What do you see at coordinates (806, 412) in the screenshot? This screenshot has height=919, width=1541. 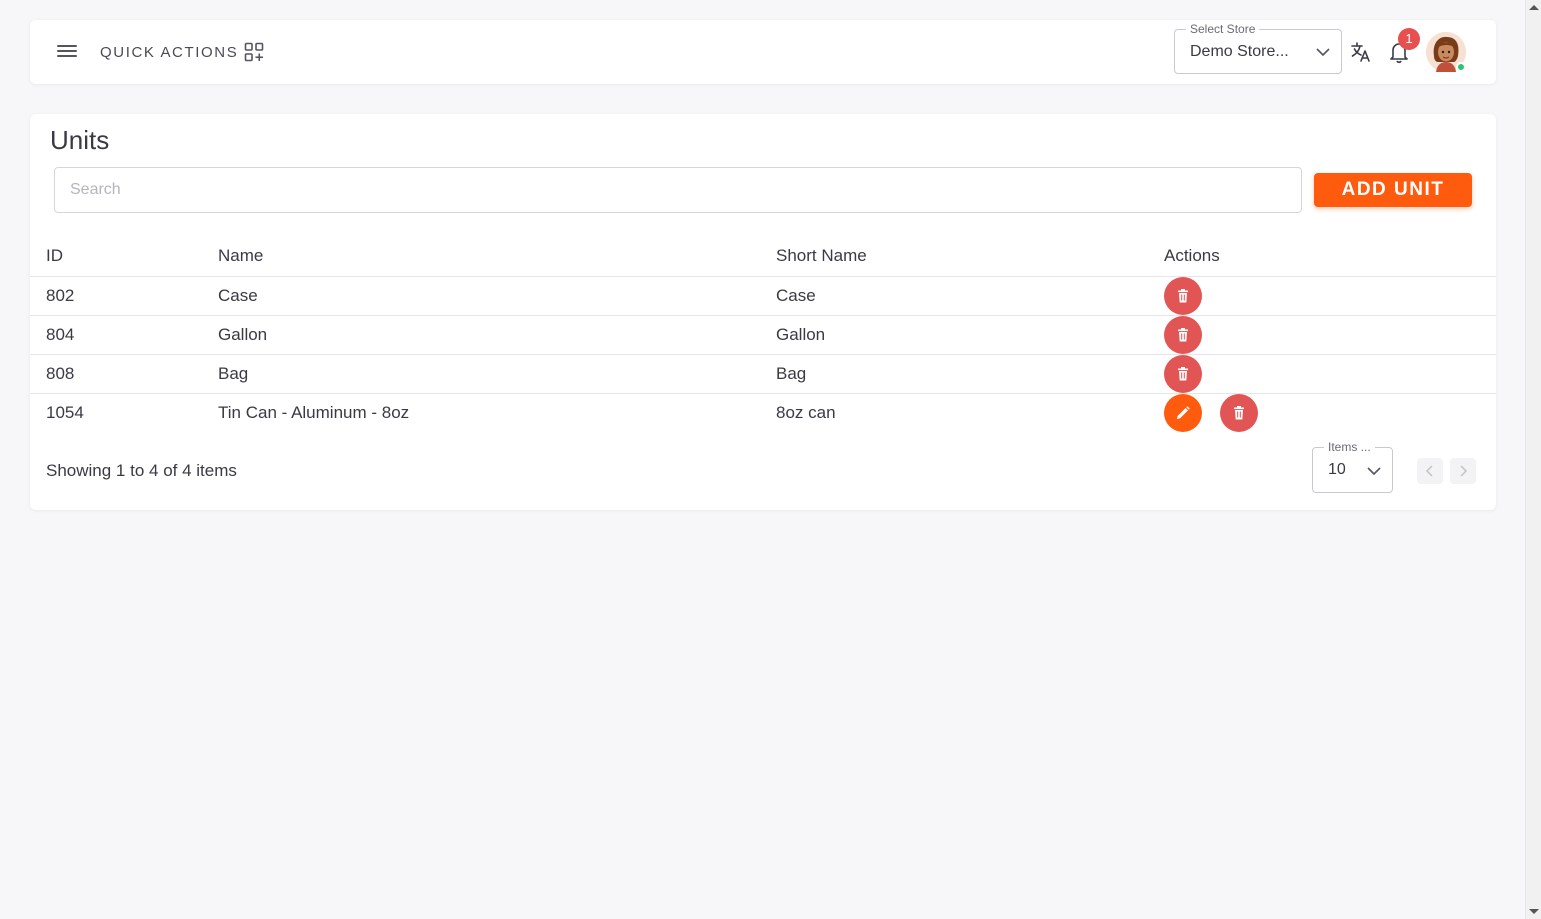 I see `cell-short-name: 8oz can` at bounding box center [806, 412].